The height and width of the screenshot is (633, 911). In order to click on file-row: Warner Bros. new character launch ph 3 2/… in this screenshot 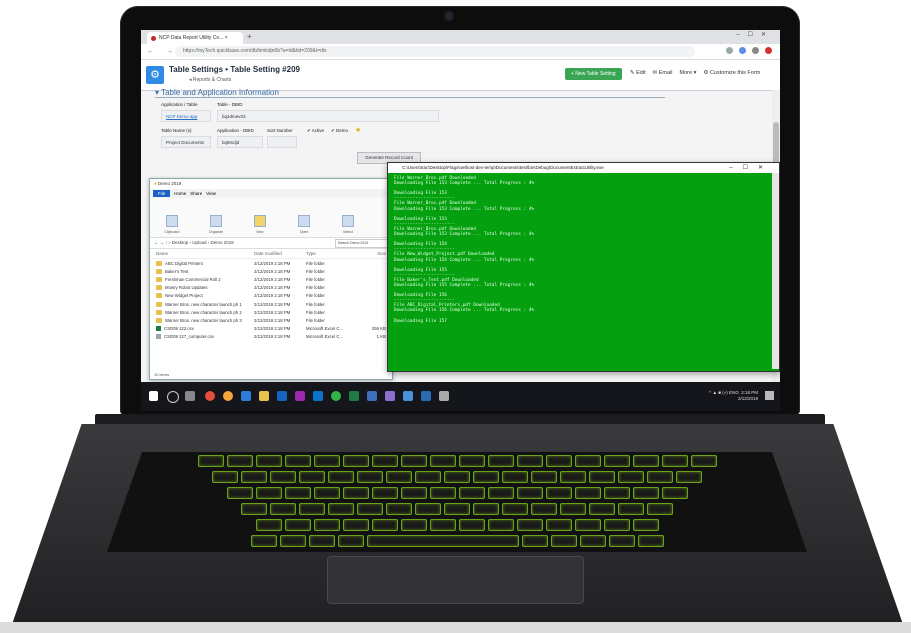, I will do `click(271, 320)`.